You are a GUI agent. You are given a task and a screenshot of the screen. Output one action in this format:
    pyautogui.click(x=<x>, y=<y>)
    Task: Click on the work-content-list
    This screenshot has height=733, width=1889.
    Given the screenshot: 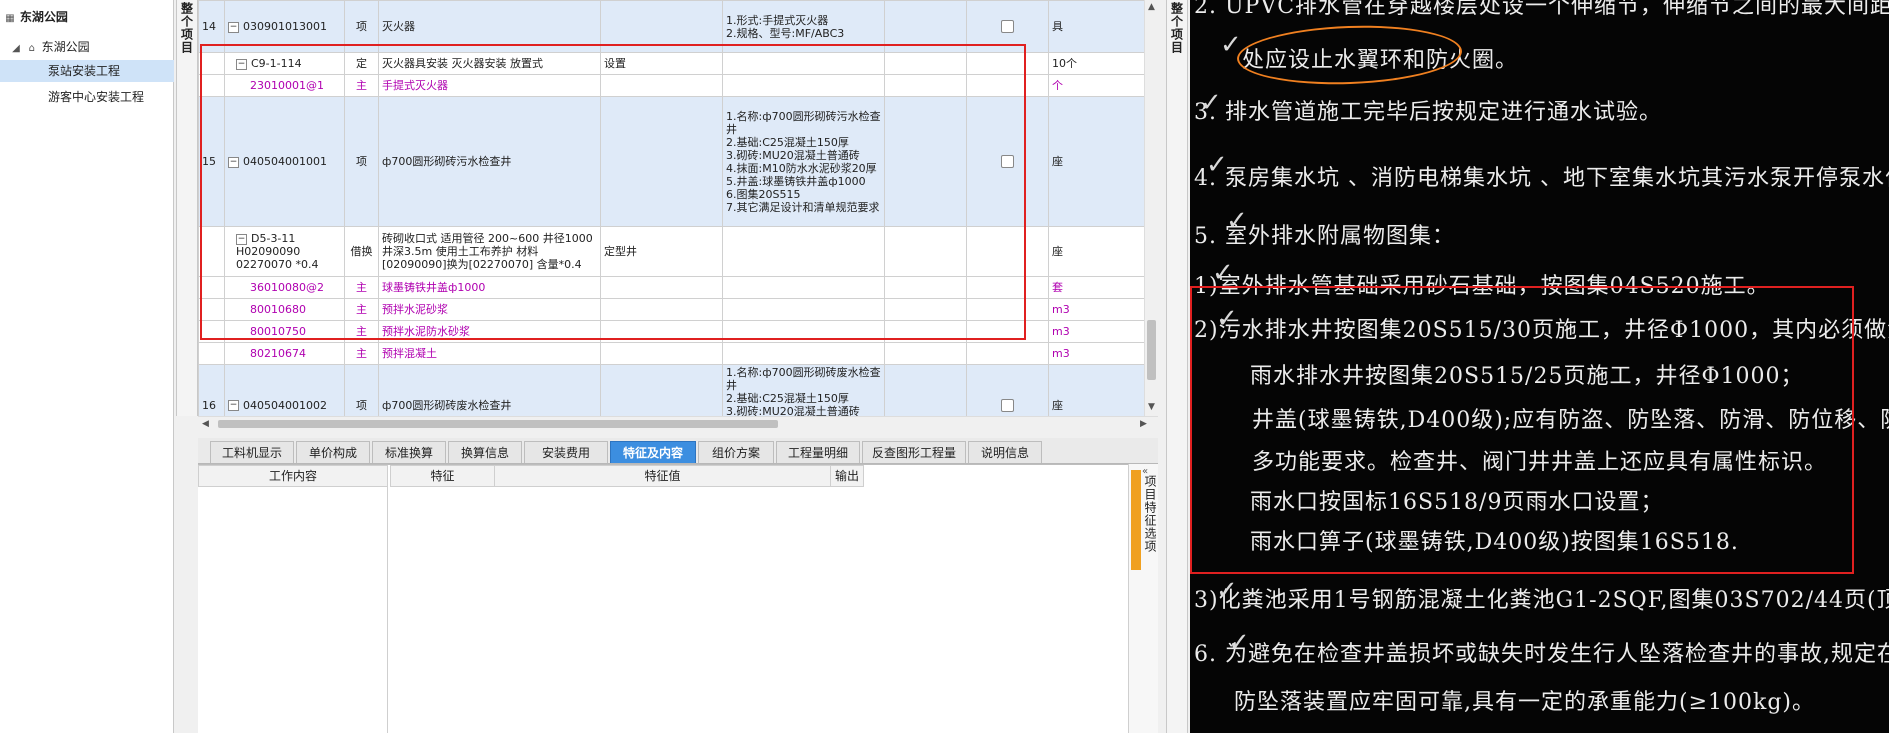 What is the action you would take?
    pyautogui.click(x=293, y=610)
    